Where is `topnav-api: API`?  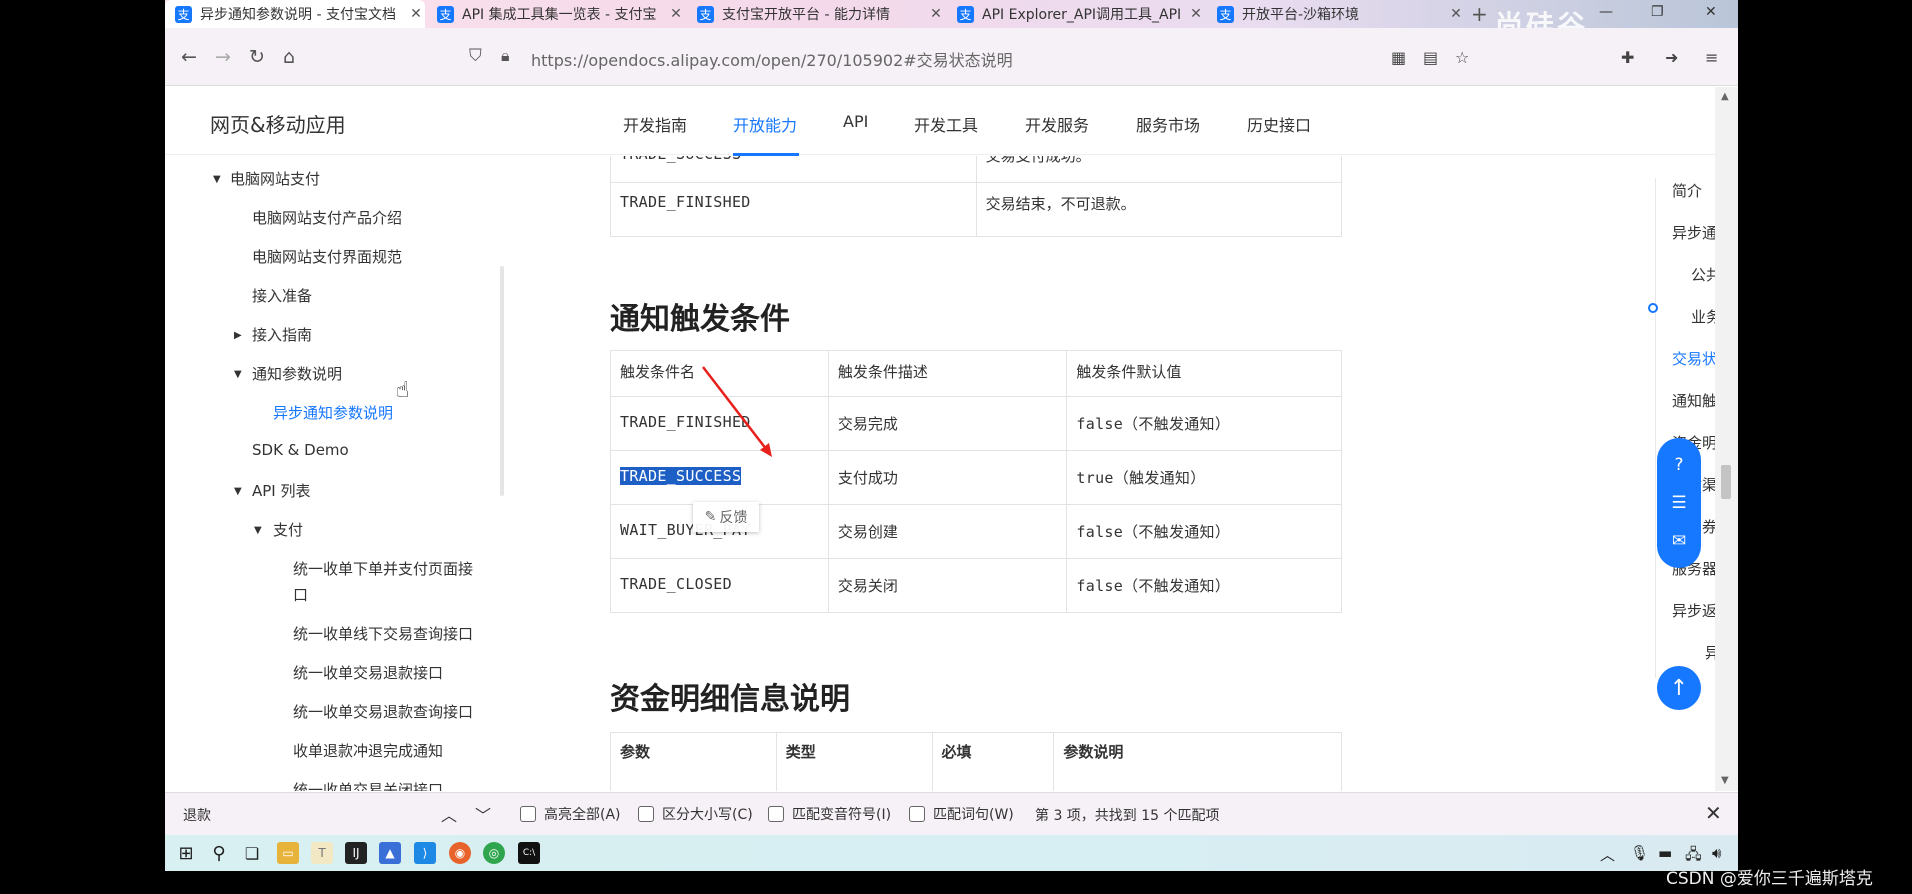
topnav-api: API is located at coordinates (855, 121).